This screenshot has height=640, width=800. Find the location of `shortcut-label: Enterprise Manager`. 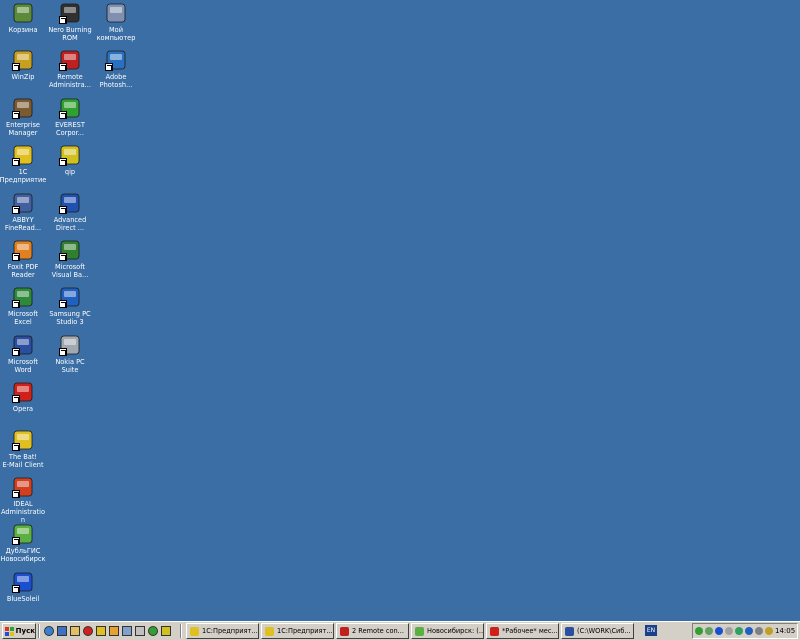

shortcut-label: Enterprise Manager is located at coordinates (23, 128).